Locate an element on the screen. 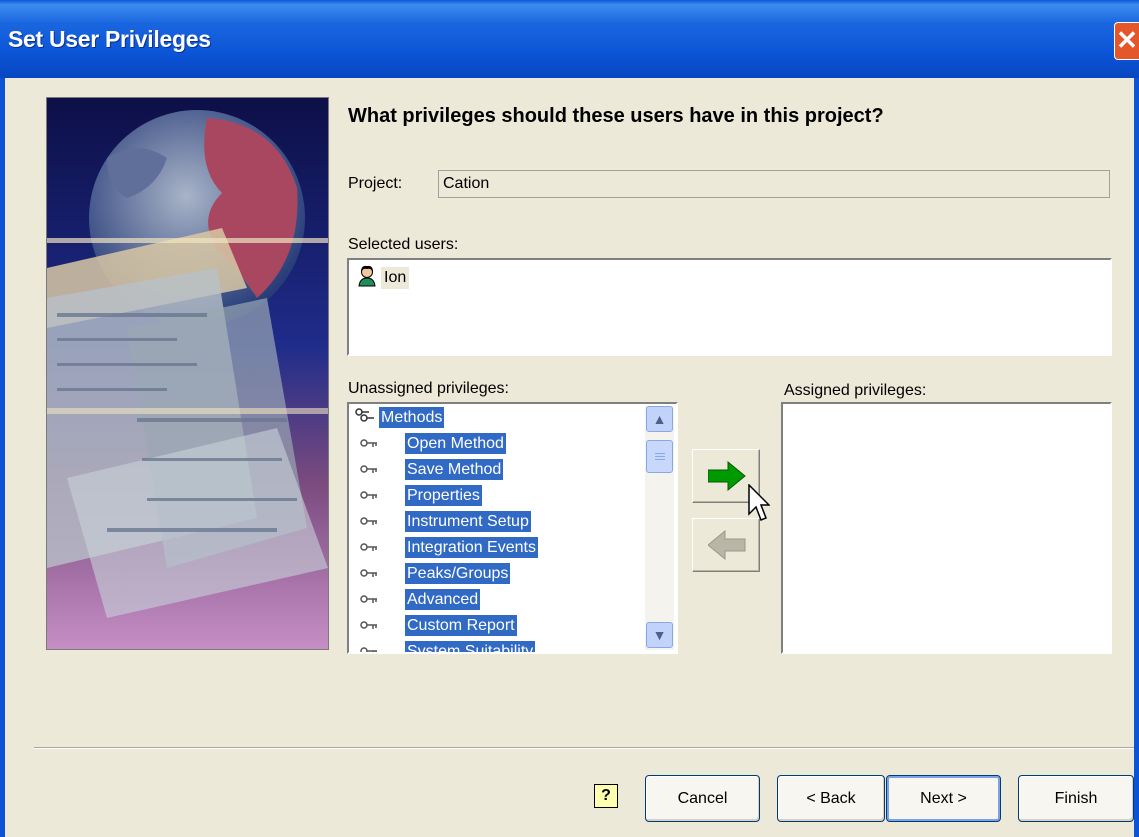  assigned-privileges-list is located at coordinates (946, 528).